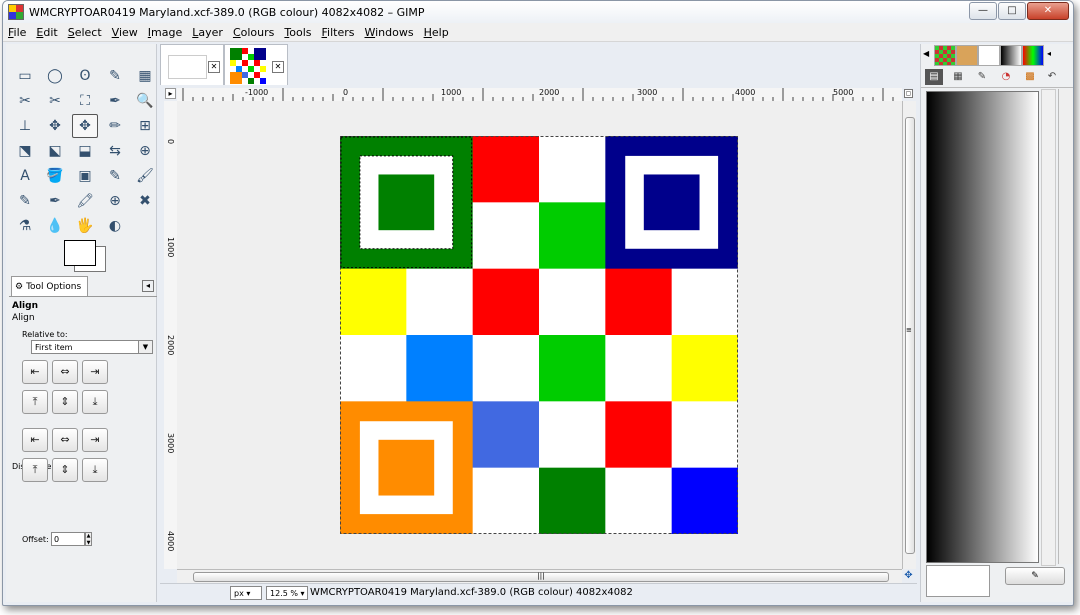 This screenshot has width=1080, height=615. I want to click on eraser-icon: ✎, so click(25, 201).